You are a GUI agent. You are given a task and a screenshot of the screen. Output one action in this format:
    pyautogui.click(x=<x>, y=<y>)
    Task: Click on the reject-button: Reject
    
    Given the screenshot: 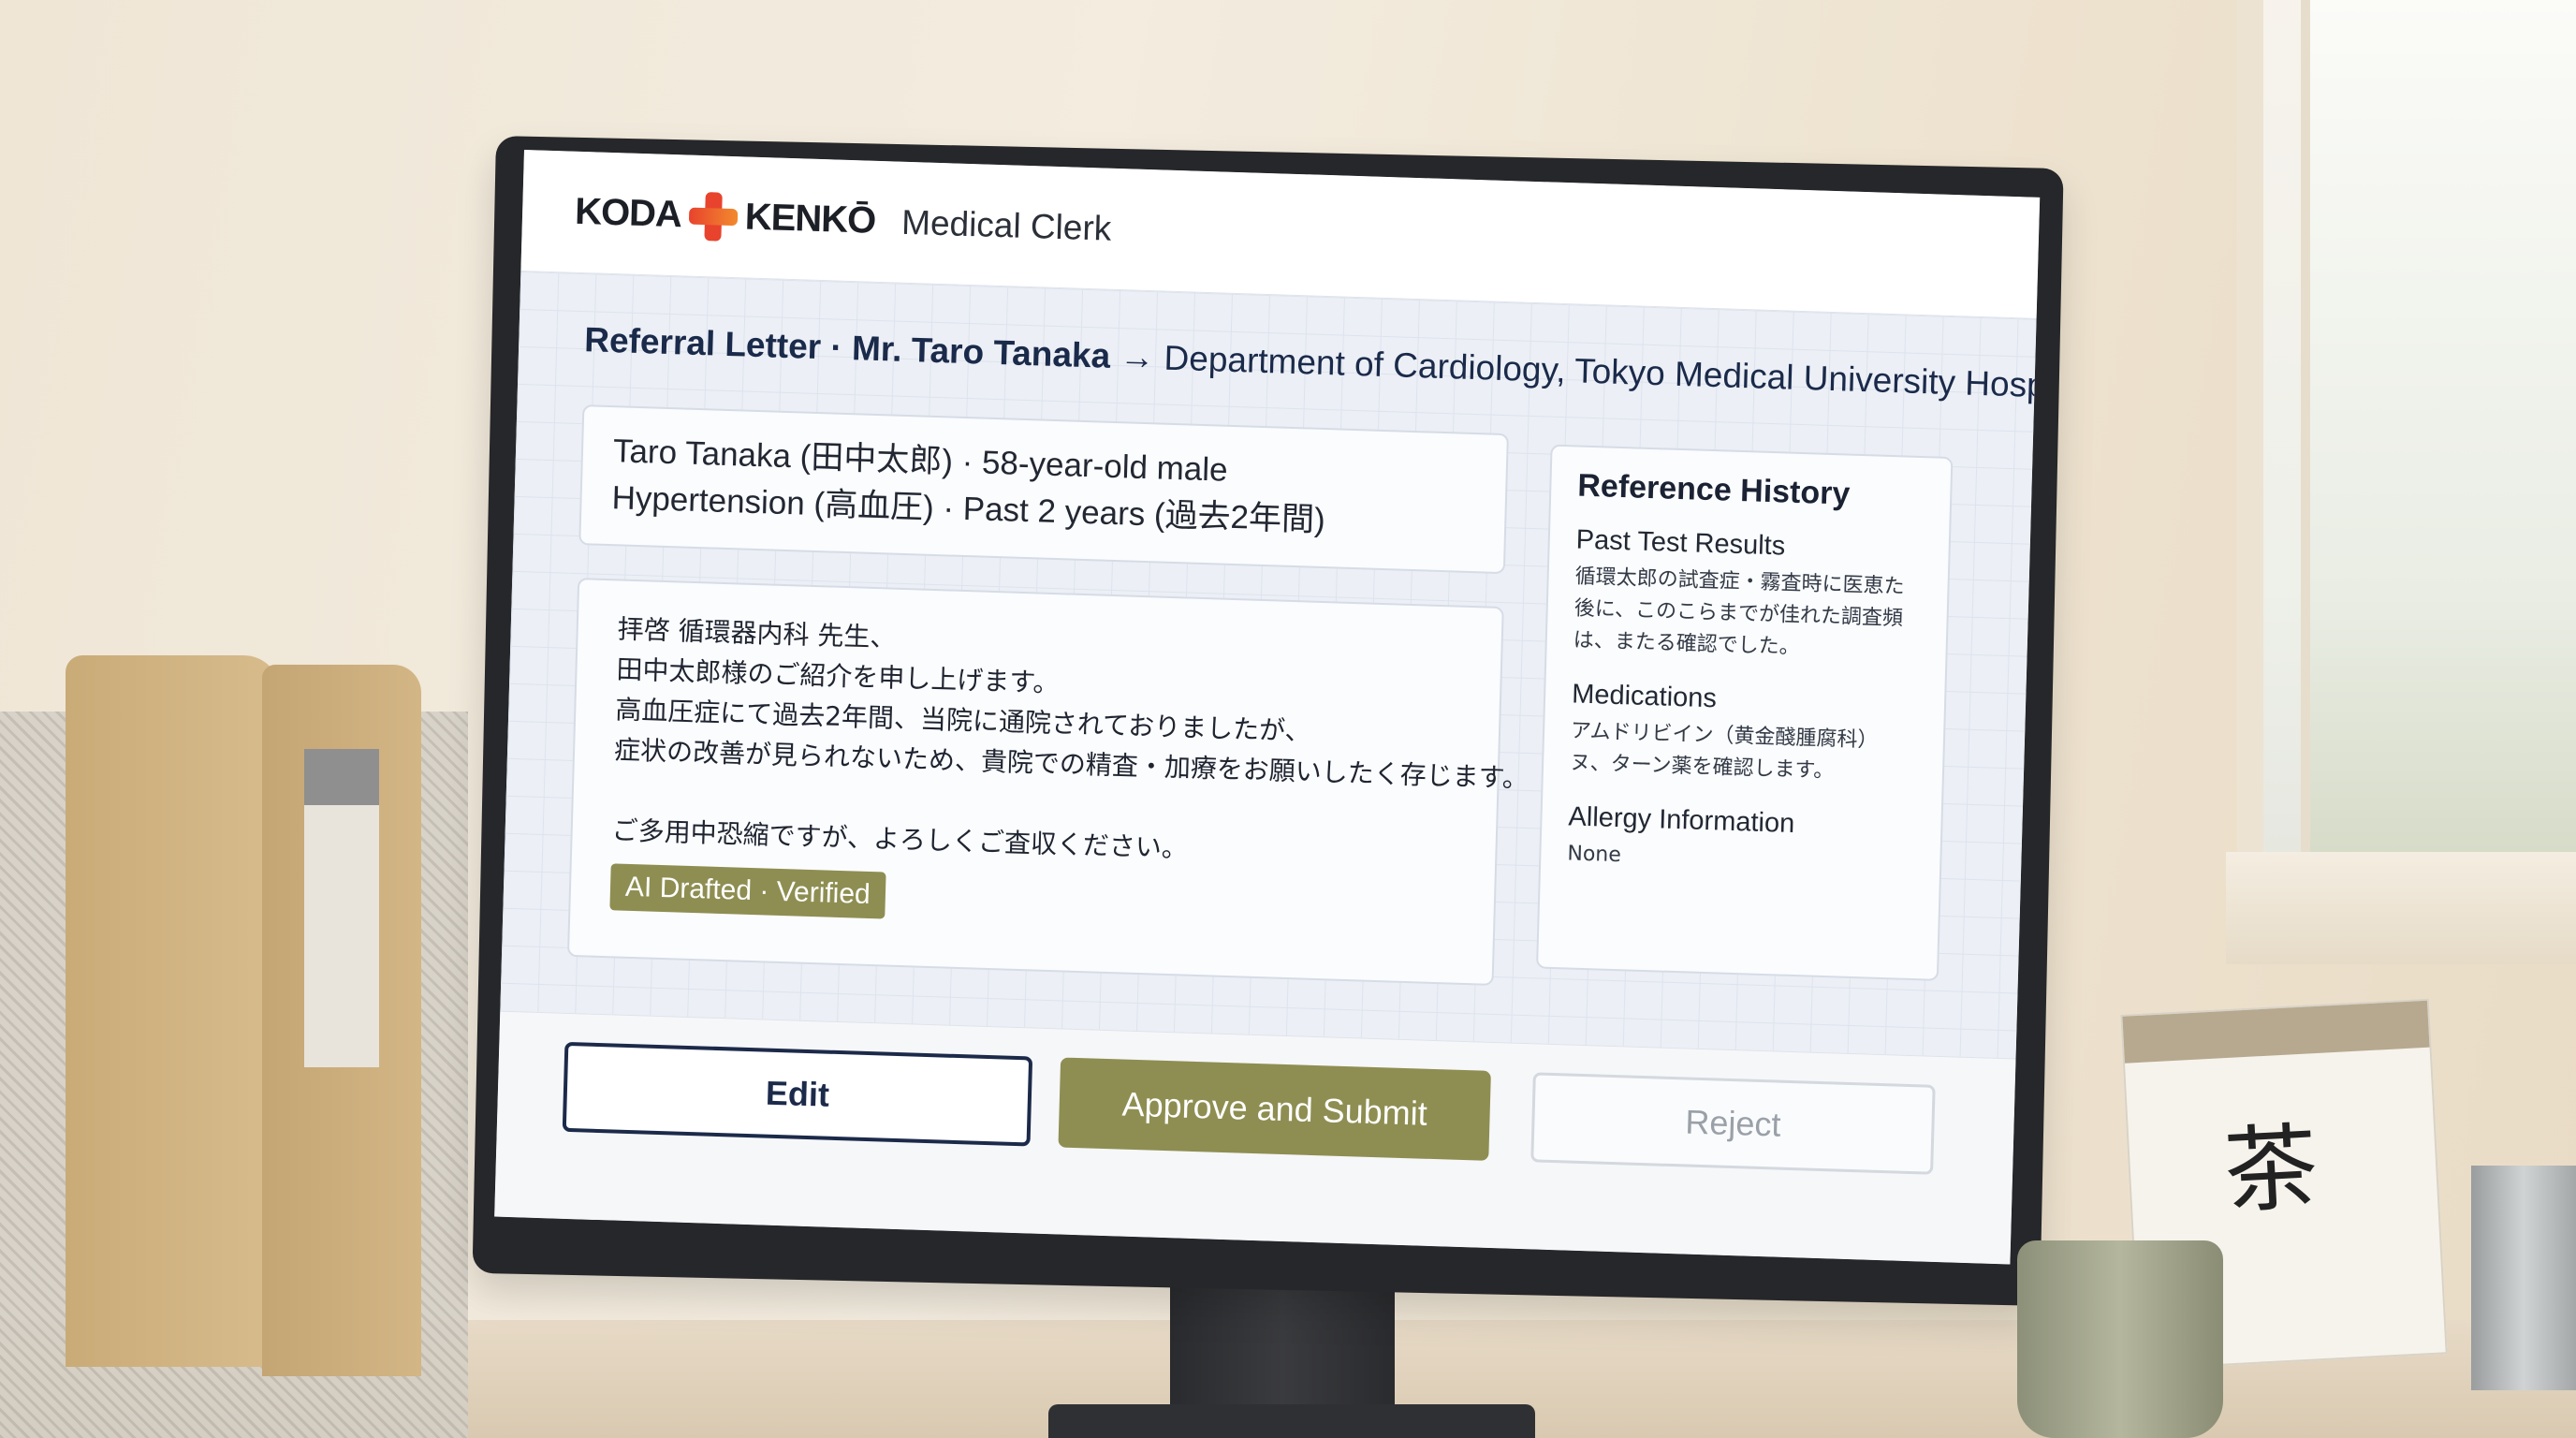 What is the action you would take?
    pyautogui.click(x=1733, y=1123)
    